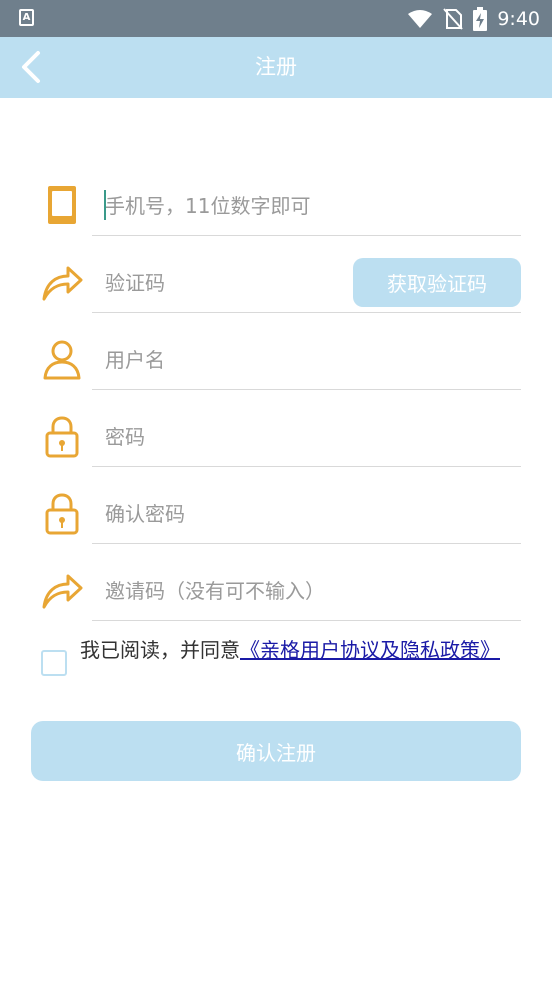  What do you see at coordinates (518, 18) in the screenshot?
I see `status-time: 9:40` at bounding box center [518, 18].